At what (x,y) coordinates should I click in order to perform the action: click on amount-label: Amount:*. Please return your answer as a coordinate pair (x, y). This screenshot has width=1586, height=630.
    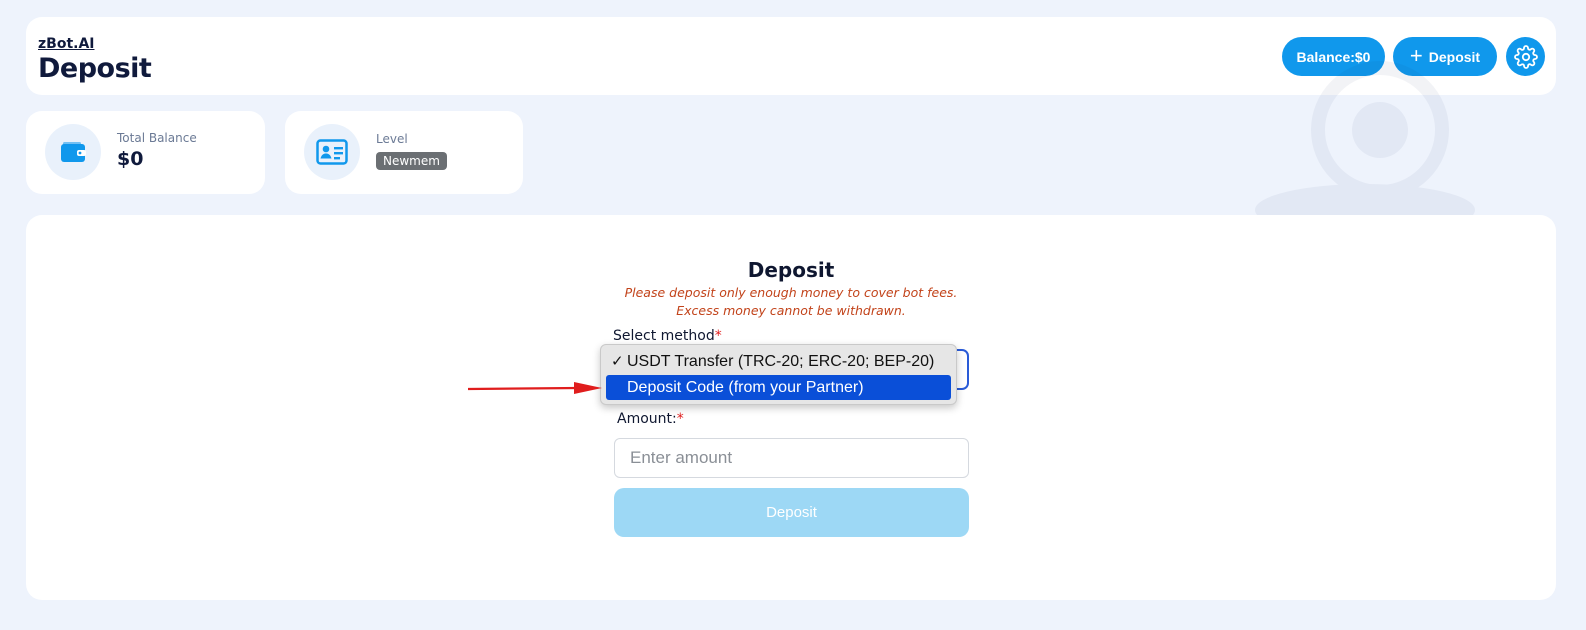
    Looking at the image, I should click on (650, 419).